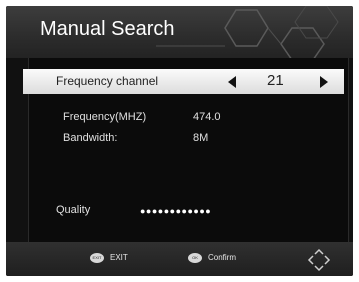 This screenshot has height=282, width=359. Describe the element at coordinates (179, 259) in the screenshot. I see `footer-bar: EXIT EXIT OK Confirm` at that location.